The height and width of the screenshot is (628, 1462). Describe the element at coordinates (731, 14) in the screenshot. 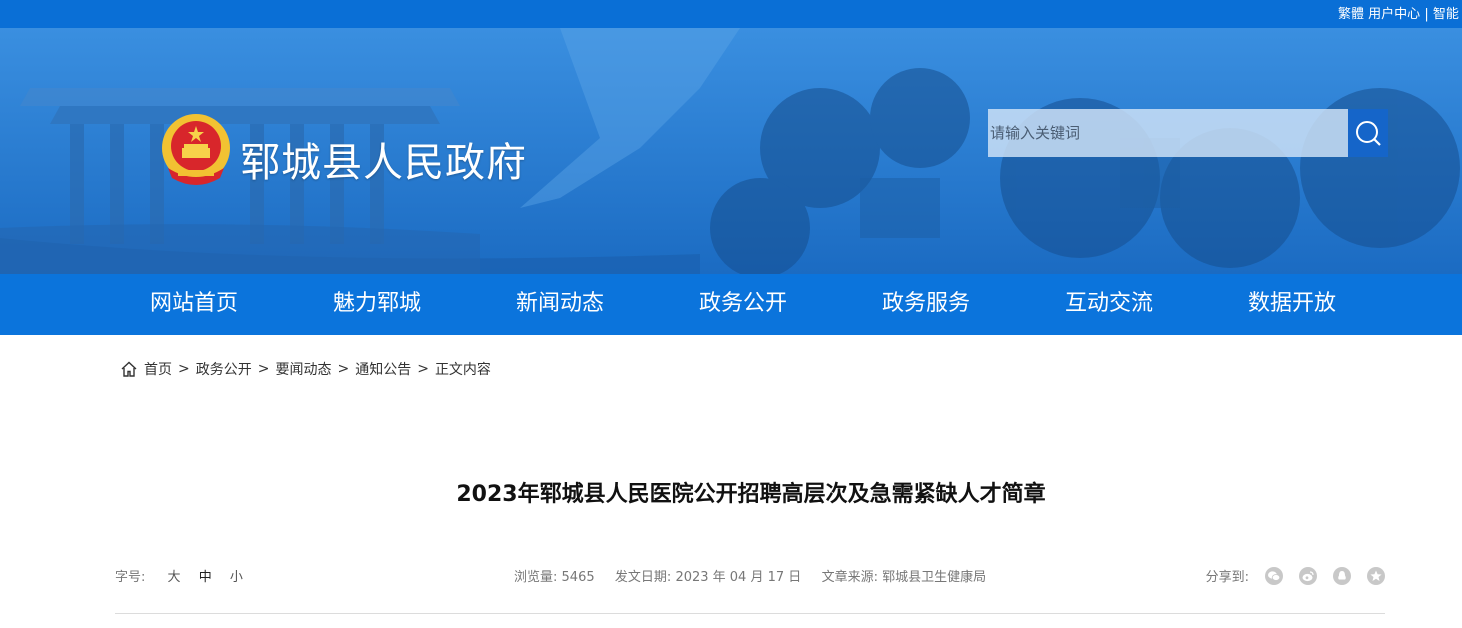

I see `top-utility-bar: 繁體 用户中心 | 智能` at that location.